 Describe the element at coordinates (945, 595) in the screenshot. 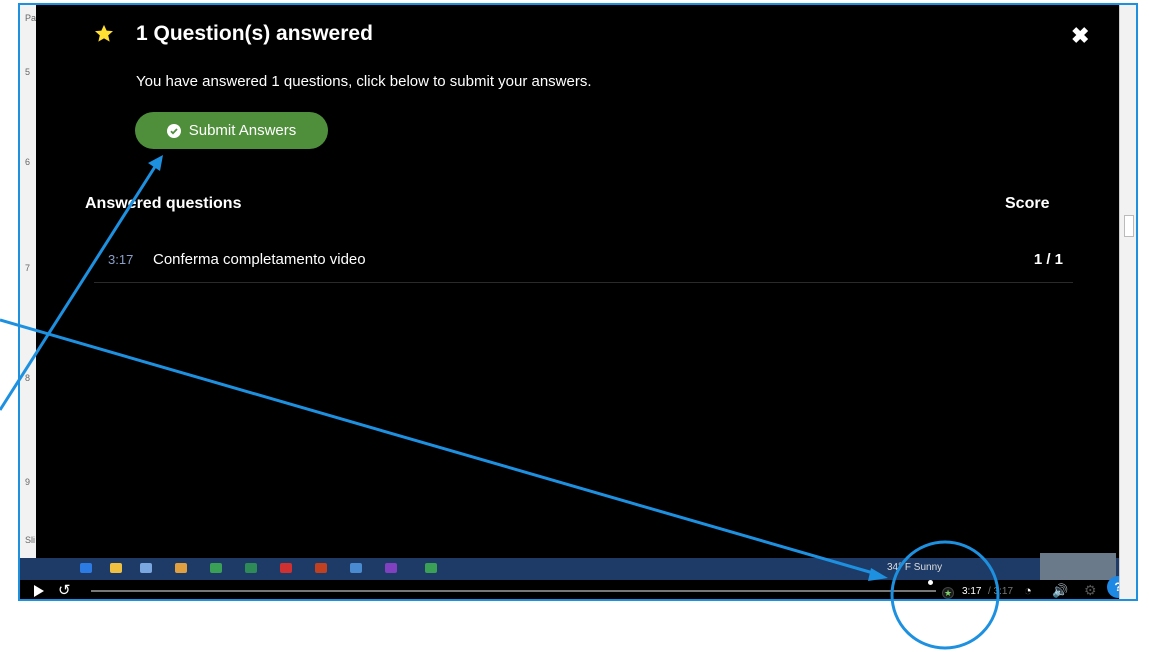

I see `annotation-circle` at that location.